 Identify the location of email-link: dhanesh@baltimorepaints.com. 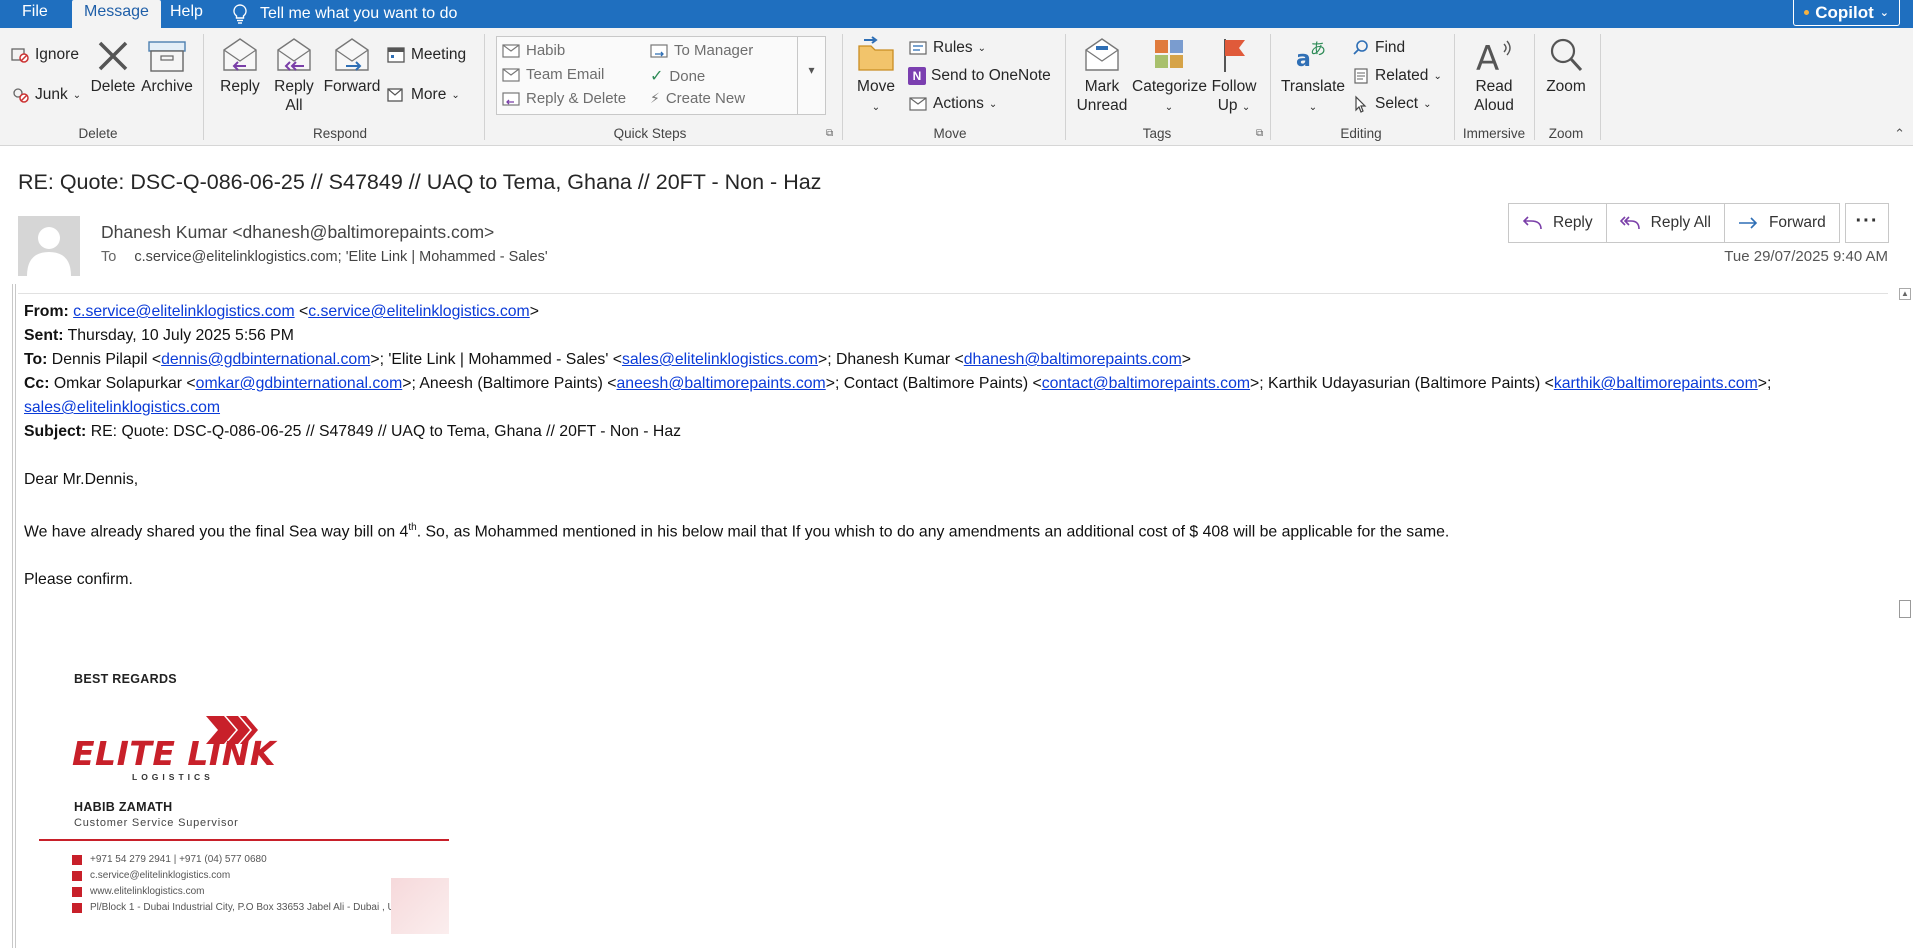
(1073, 359).